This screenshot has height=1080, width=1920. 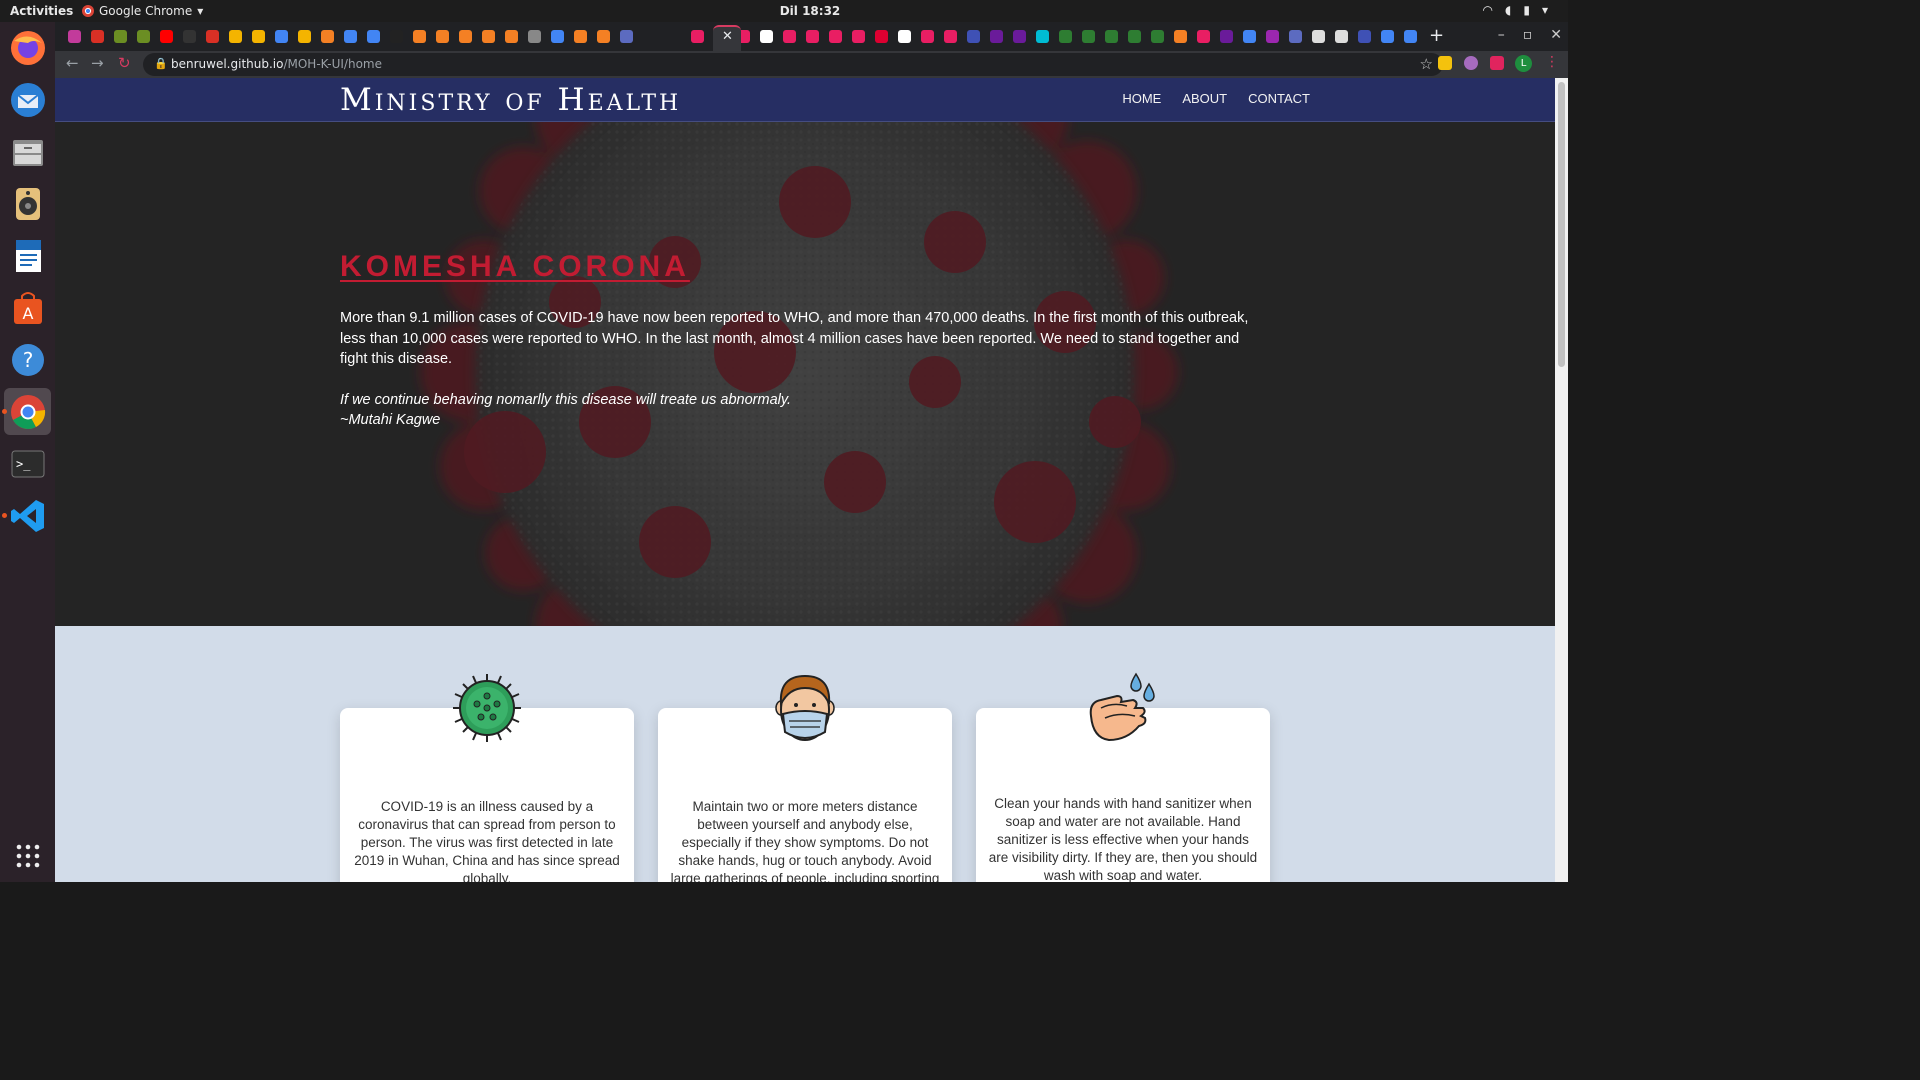 I want to click on dock-firefox, so click(x=27, y=47).